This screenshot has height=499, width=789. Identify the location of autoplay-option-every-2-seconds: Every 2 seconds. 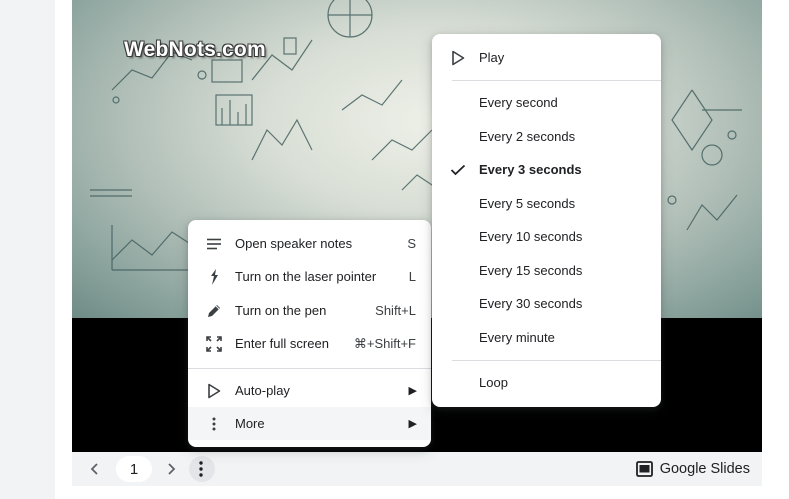
(546, 136).